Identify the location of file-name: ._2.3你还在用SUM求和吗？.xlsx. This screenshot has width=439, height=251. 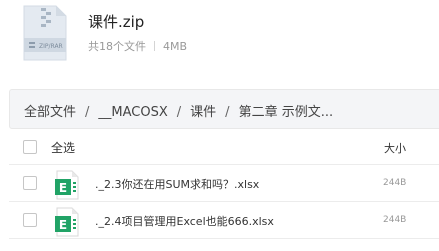
(177, 184).